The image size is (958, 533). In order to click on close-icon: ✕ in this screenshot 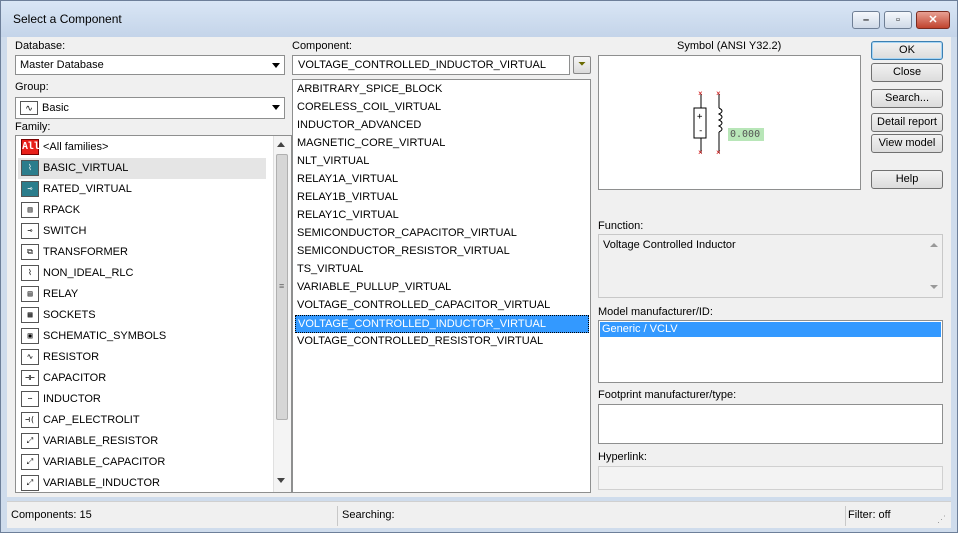, I will do `click(933, 20)`.